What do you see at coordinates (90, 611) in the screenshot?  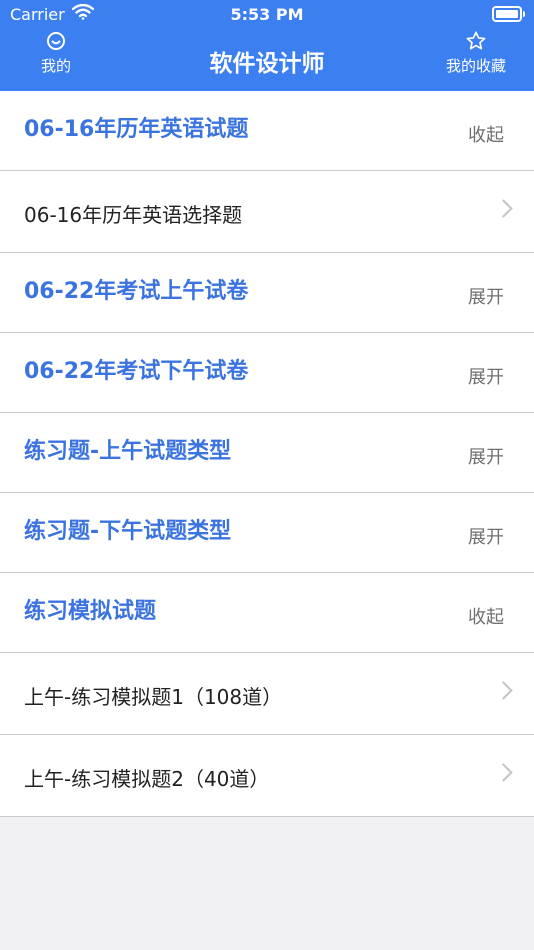 I see `section-title: 练习模拟试题` at bounding box center [90, 611].